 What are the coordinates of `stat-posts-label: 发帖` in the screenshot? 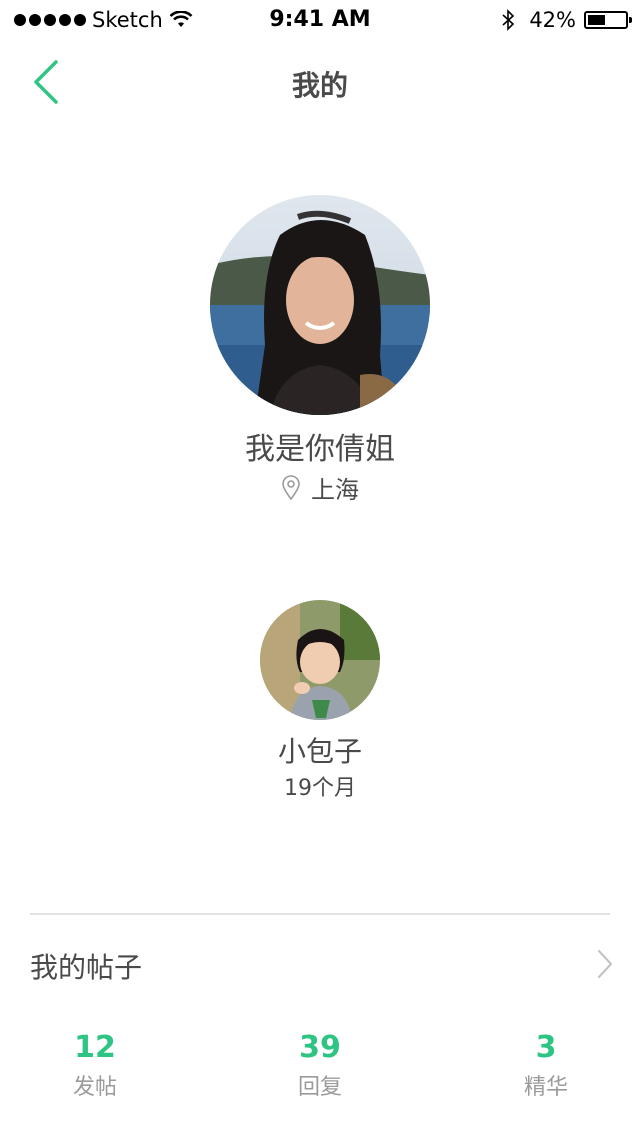 It's located at (94, 1087).